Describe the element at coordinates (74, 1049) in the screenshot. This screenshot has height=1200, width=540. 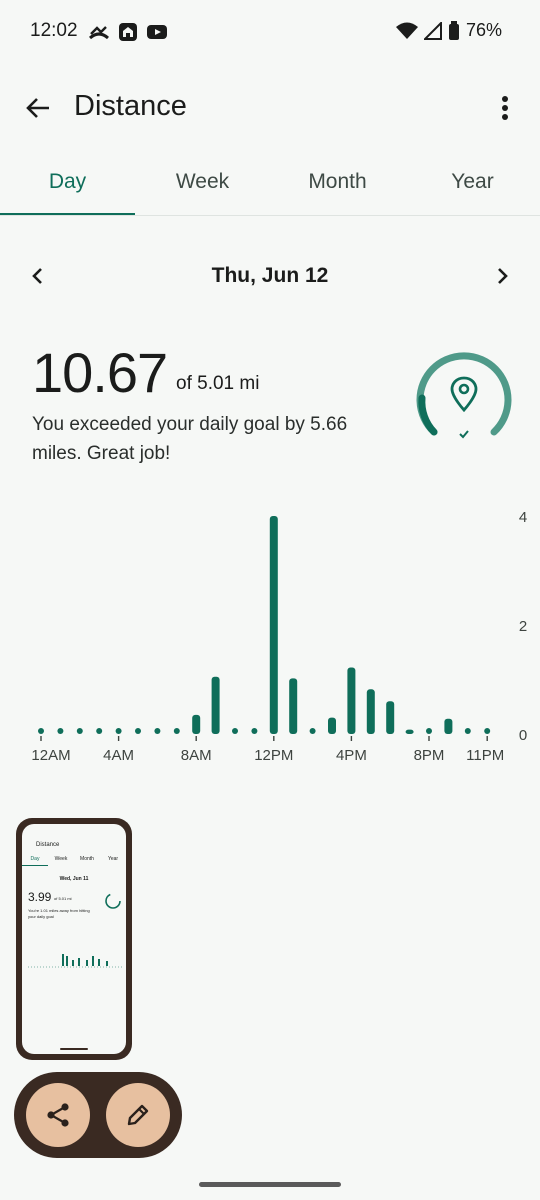
I see `preview-home-indicator` at that location.